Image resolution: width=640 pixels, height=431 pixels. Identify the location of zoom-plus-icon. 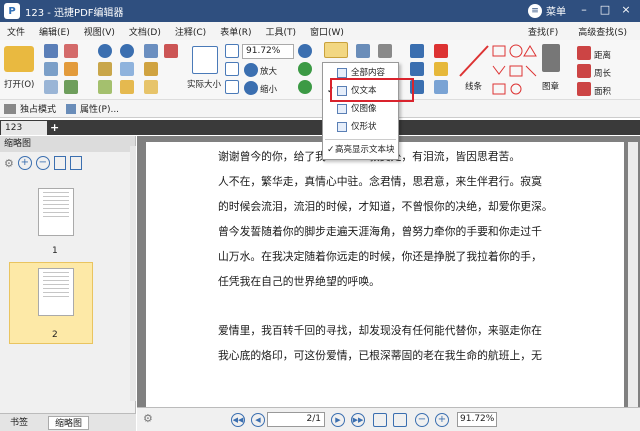
(305, 51).